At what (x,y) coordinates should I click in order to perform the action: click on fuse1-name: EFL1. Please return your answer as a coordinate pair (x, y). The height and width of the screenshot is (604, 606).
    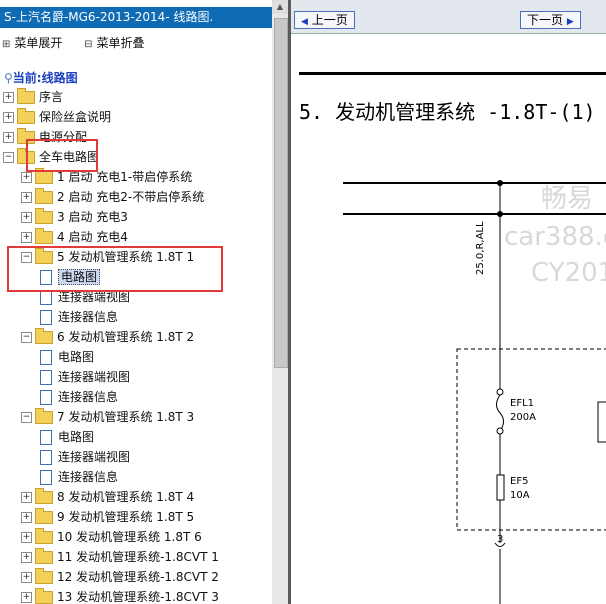
    Looking at the image, I should click on (522, 403).